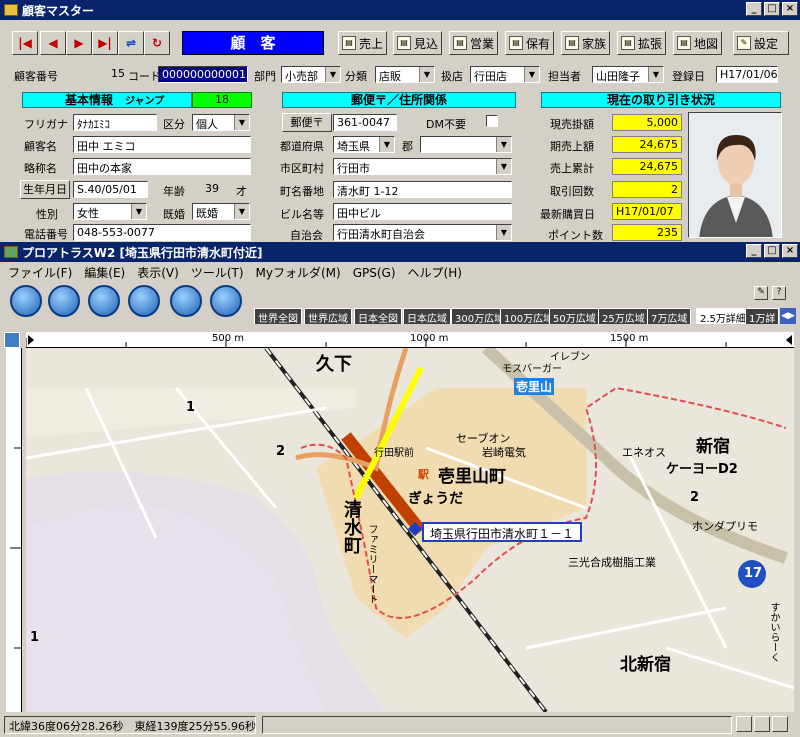  I want to click on kubun-select: 個人, so click(221, 122).